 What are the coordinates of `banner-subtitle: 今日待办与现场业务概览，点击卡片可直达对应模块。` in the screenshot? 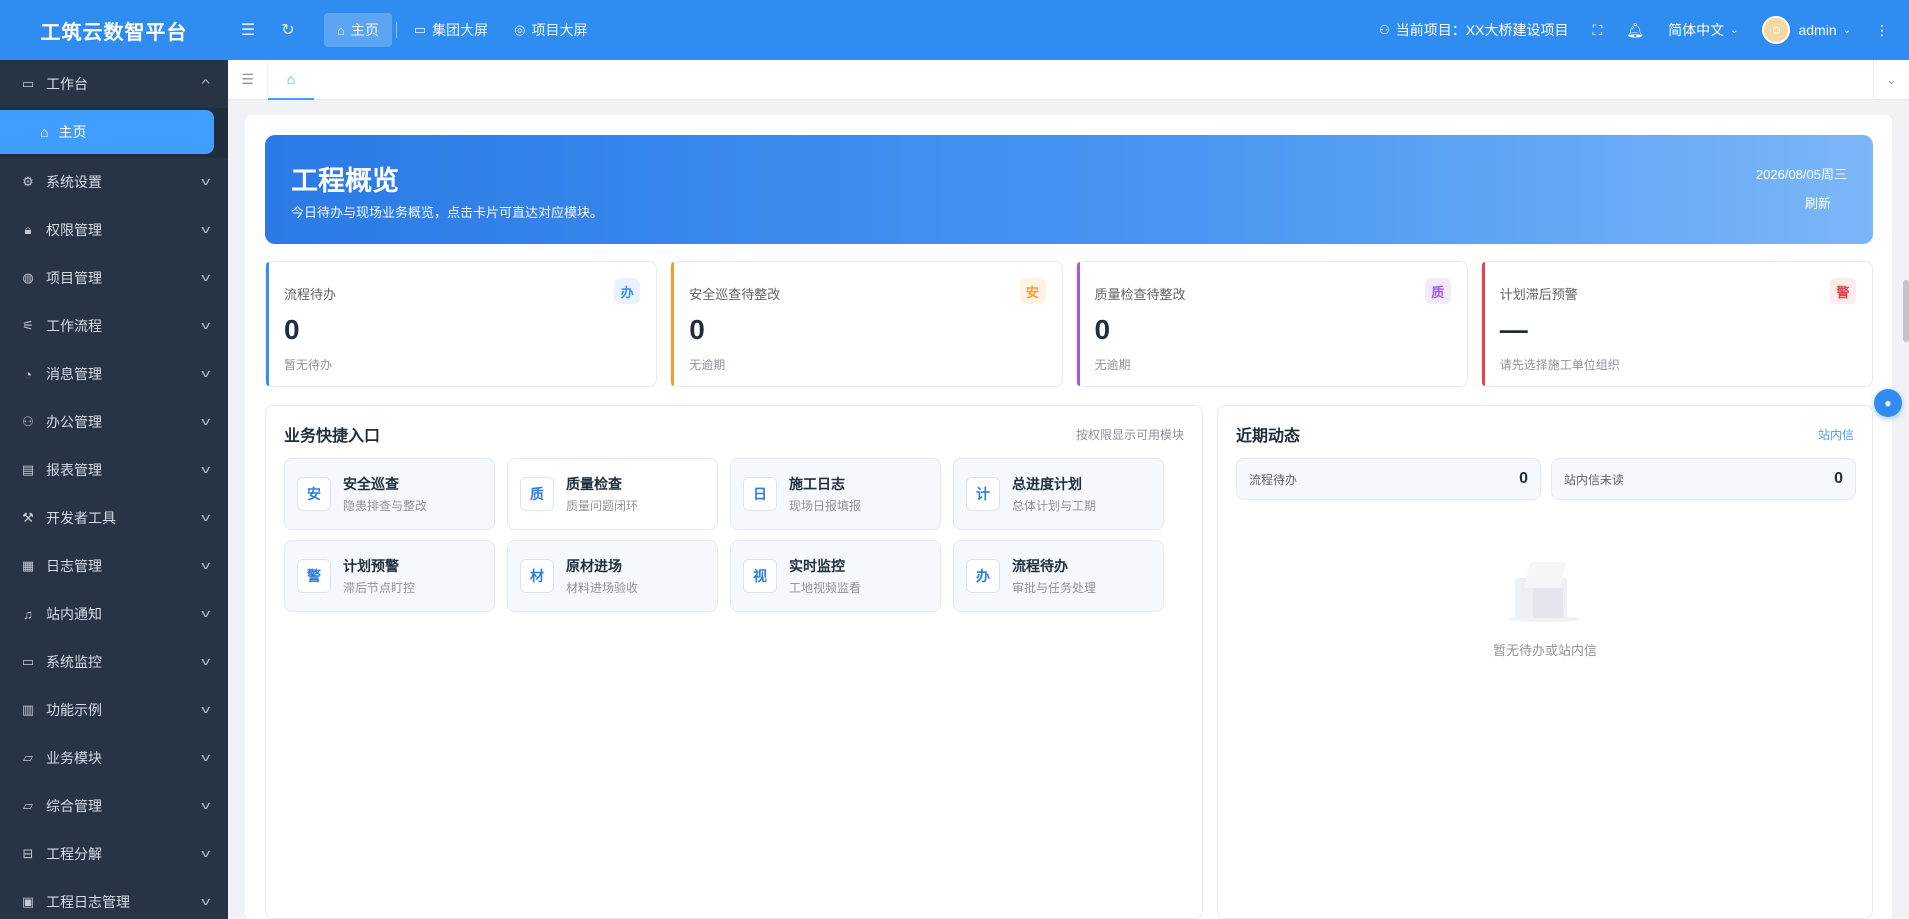 It's located at (447, 212).